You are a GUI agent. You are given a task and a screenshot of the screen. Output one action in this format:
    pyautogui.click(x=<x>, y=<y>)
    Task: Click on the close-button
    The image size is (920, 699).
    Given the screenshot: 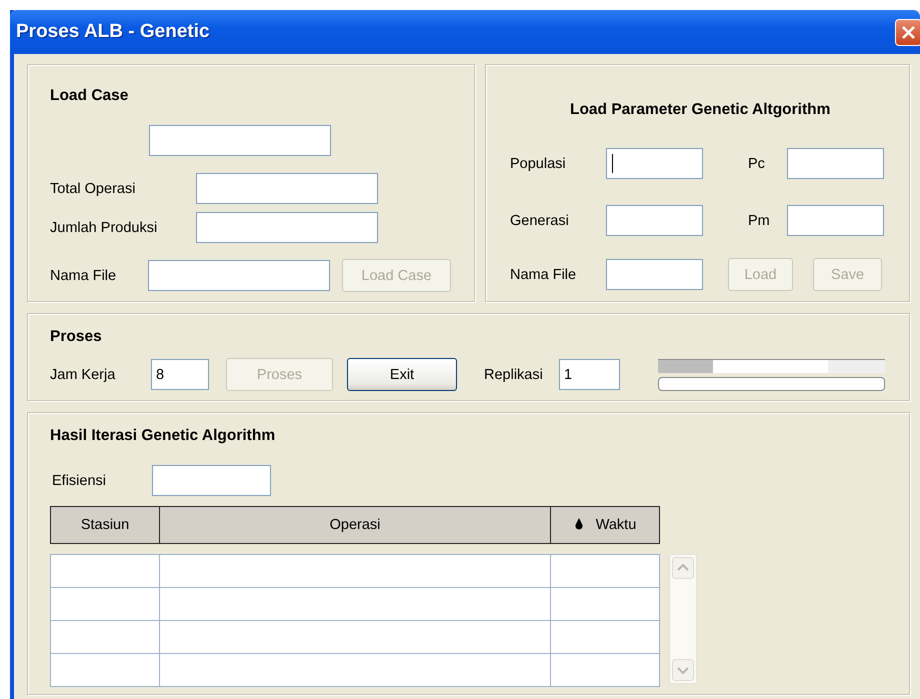 What is the action you would take?
    pyautogui.click(x=907, y=32)
    